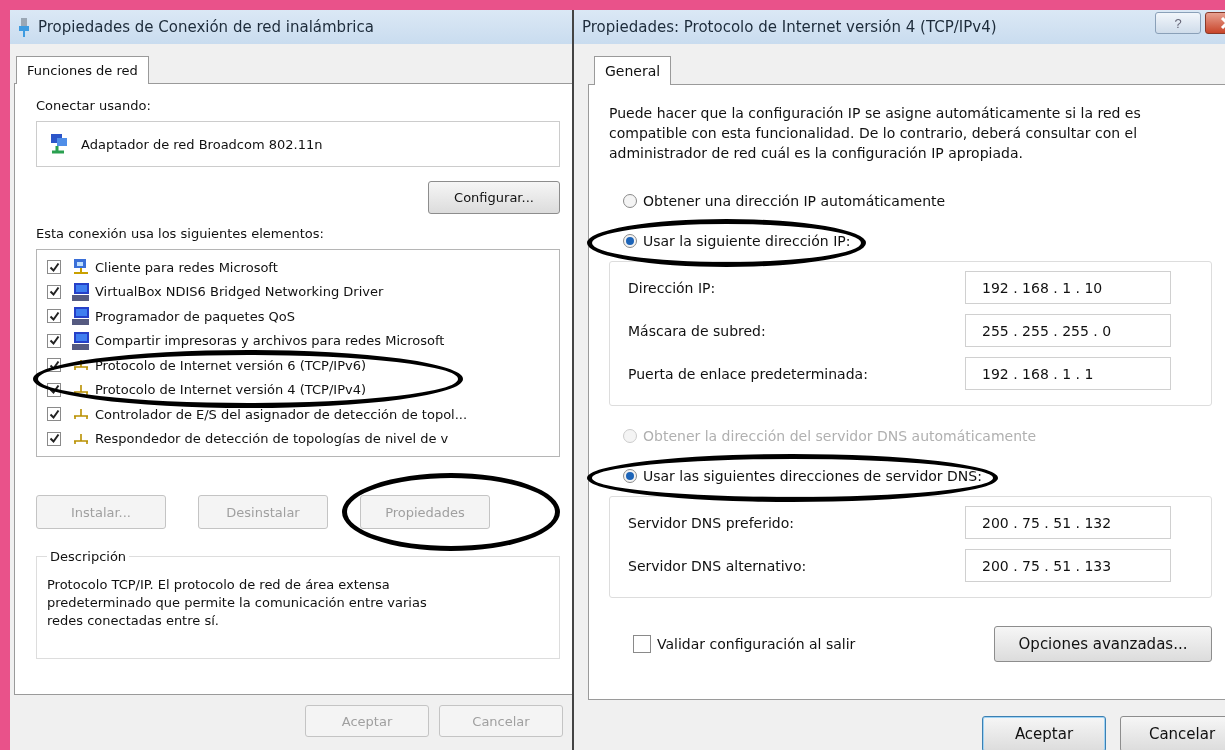  I want to click on component-name: Protocolo de Internet versión 4 (TCP/IPv4), so click(230, 390).